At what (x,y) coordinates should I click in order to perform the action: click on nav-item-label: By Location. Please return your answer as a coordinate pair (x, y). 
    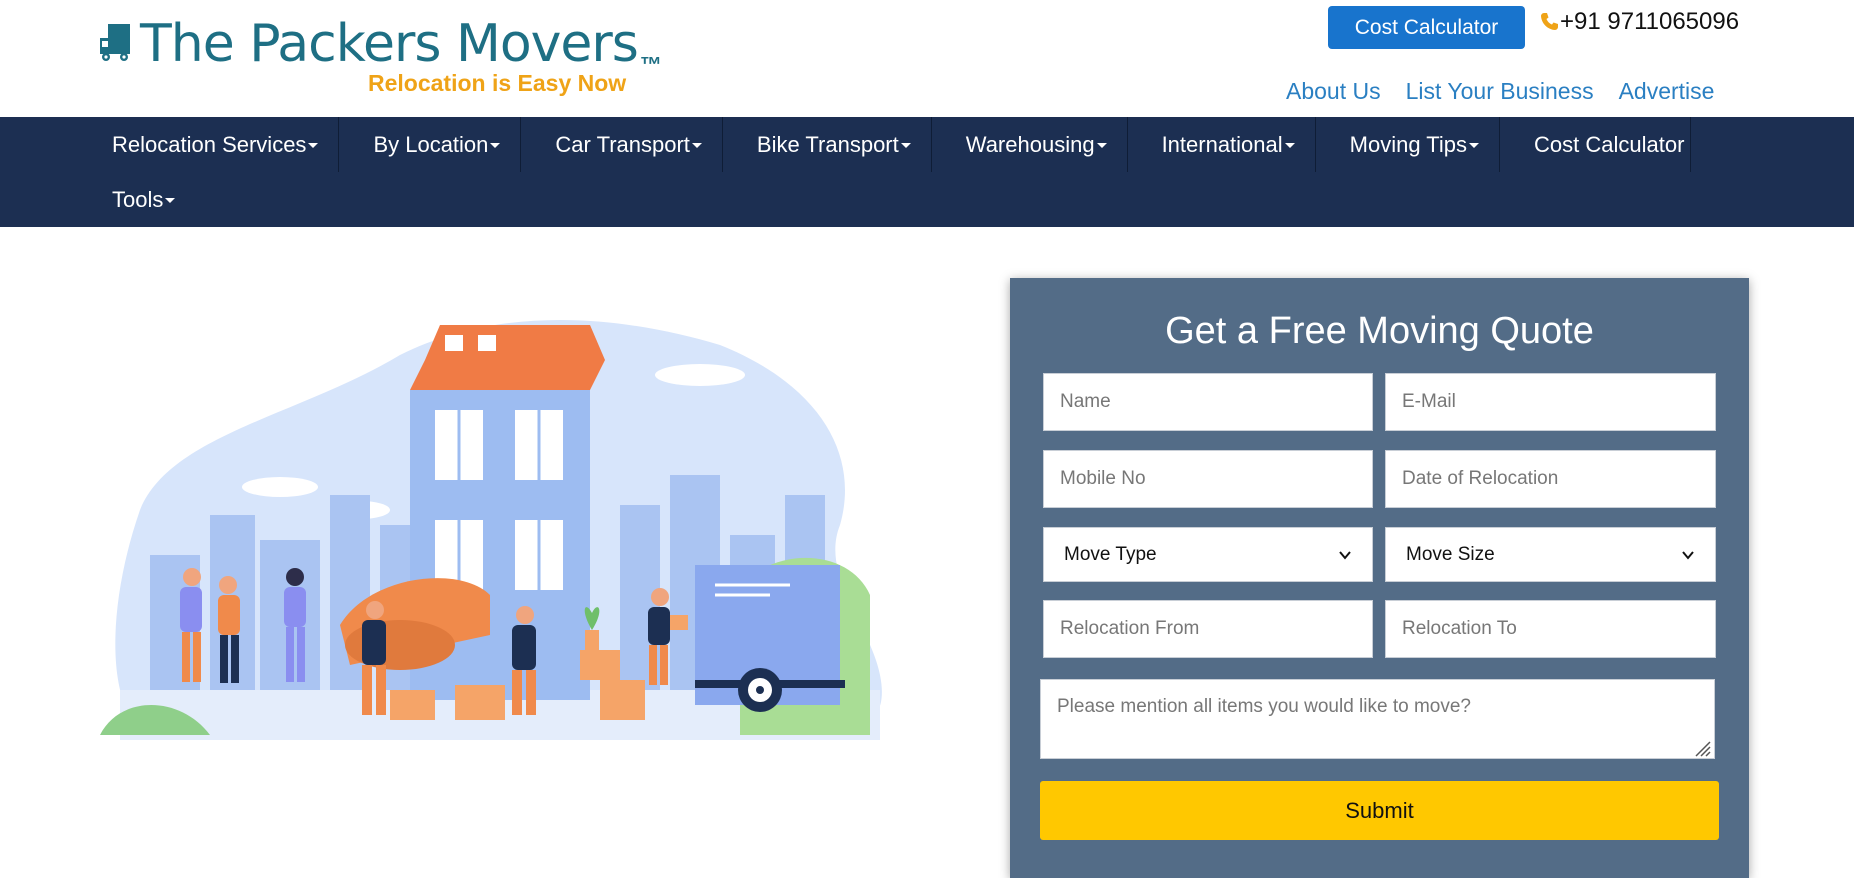
    Looking at the image, I should click on (431, 144).